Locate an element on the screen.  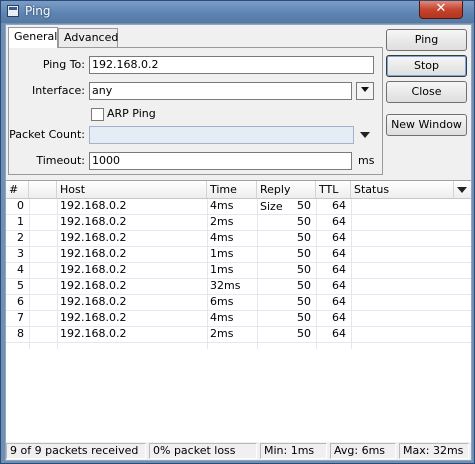
tab-general: General is located at coordinates (33, 37).